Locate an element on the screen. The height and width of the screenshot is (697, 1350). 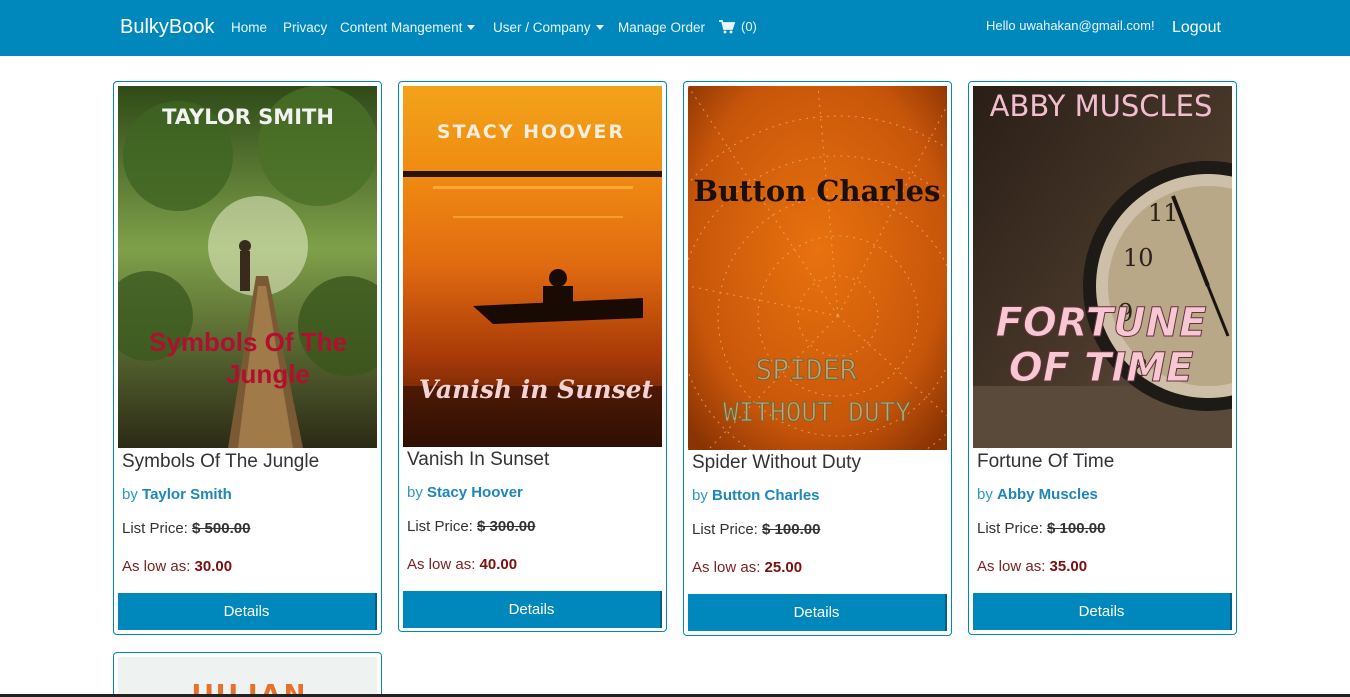
cover-title-text: WITHOUT DUTY is located at coordinates (817, 413).